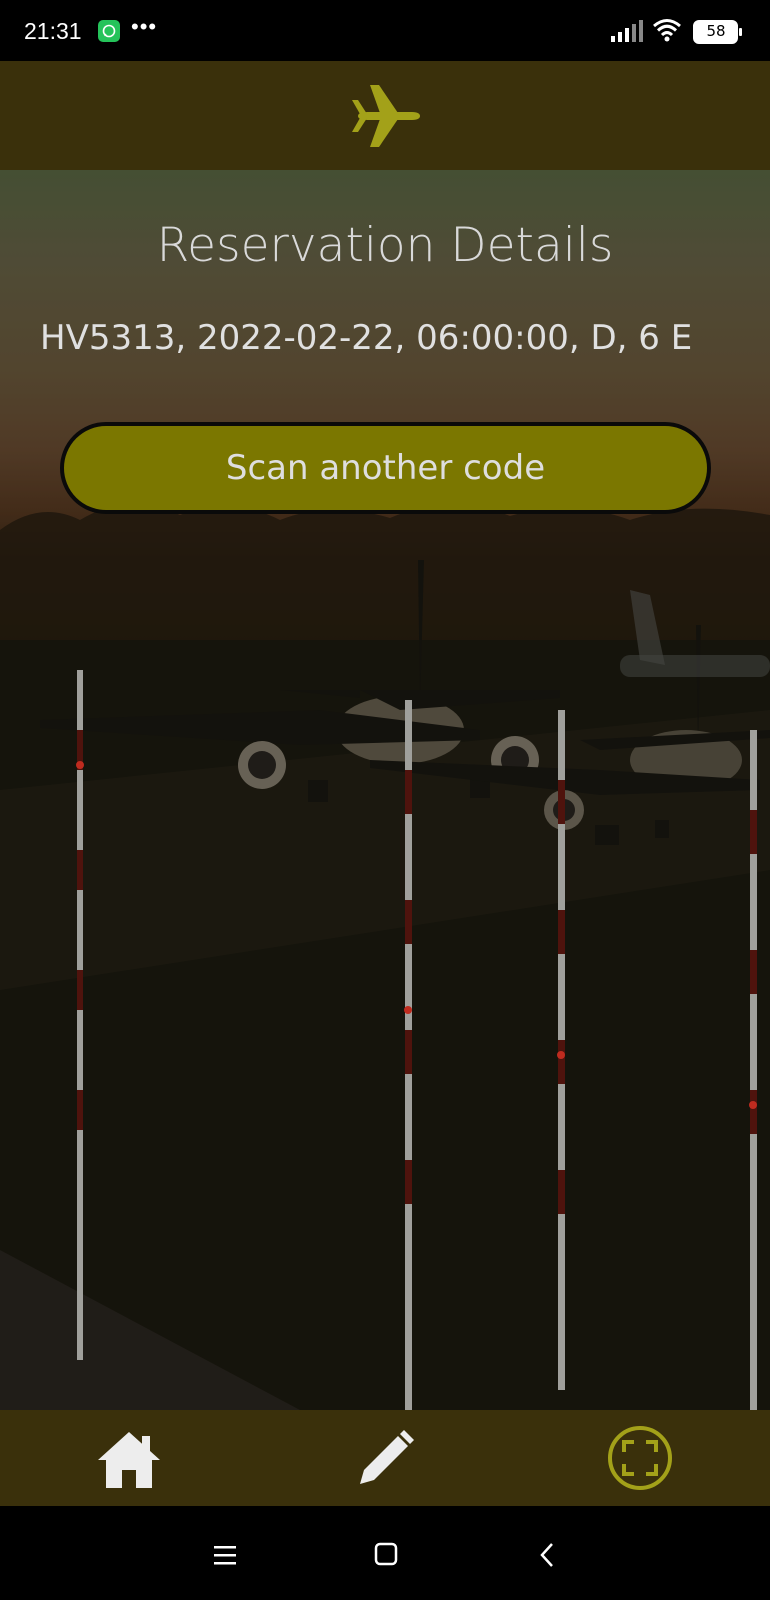  Describe the element at coordinates (53, 31) in the screenshot. I see `status-time: 21:31` at that location.